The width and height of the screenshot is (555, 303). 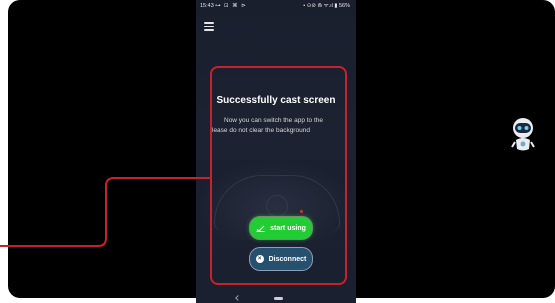 I want to click on status-left-icons: ⊶ ⊡ ⌘ ⊳, so click(x=231, y=6).